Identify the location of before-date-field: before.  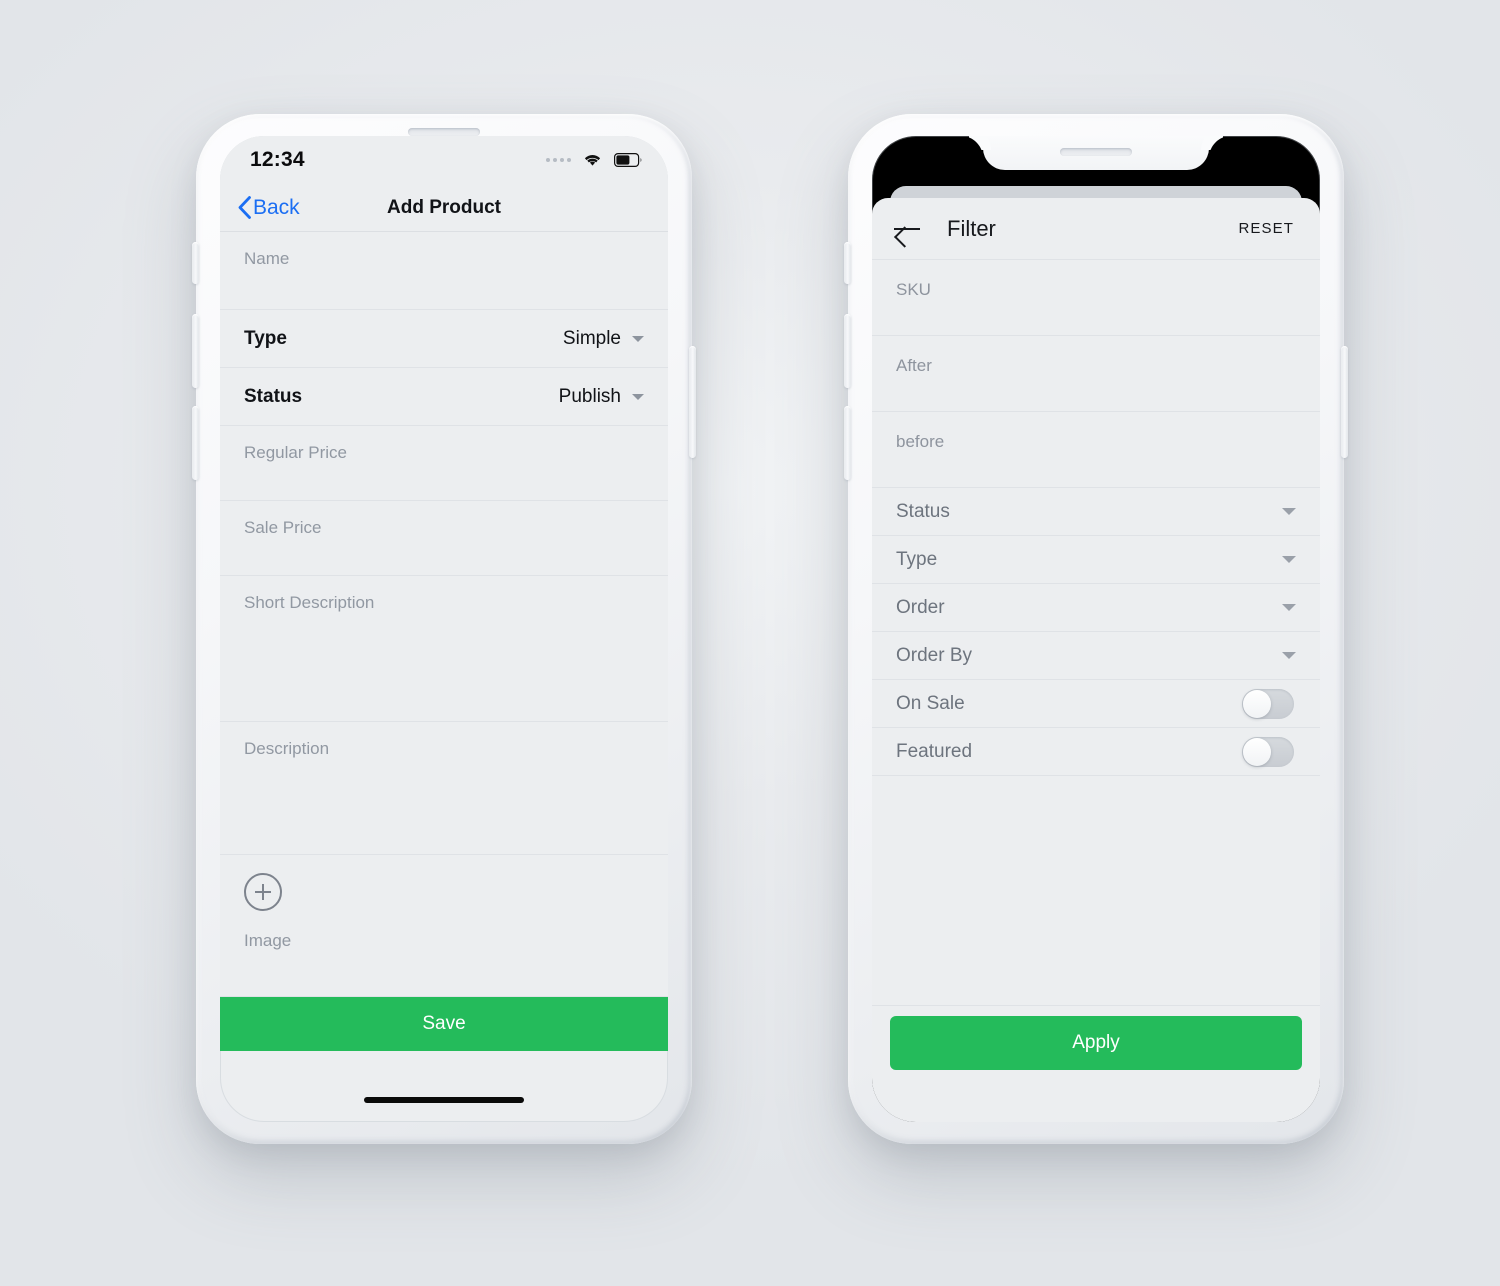
(1096, 450).